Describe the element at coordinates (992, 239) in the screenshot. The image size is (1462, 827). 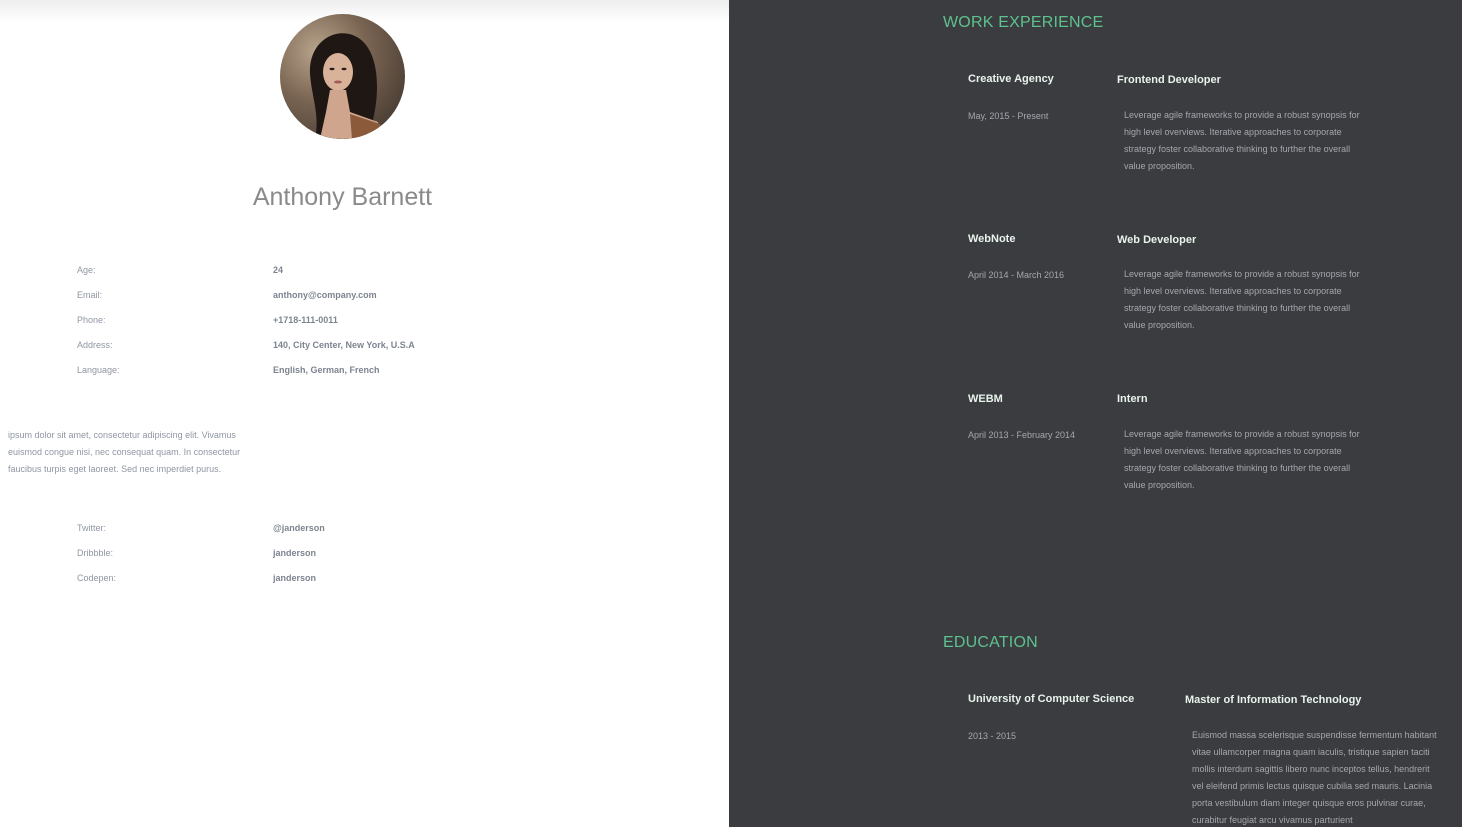
I see `job-company: WebNote` at that location.